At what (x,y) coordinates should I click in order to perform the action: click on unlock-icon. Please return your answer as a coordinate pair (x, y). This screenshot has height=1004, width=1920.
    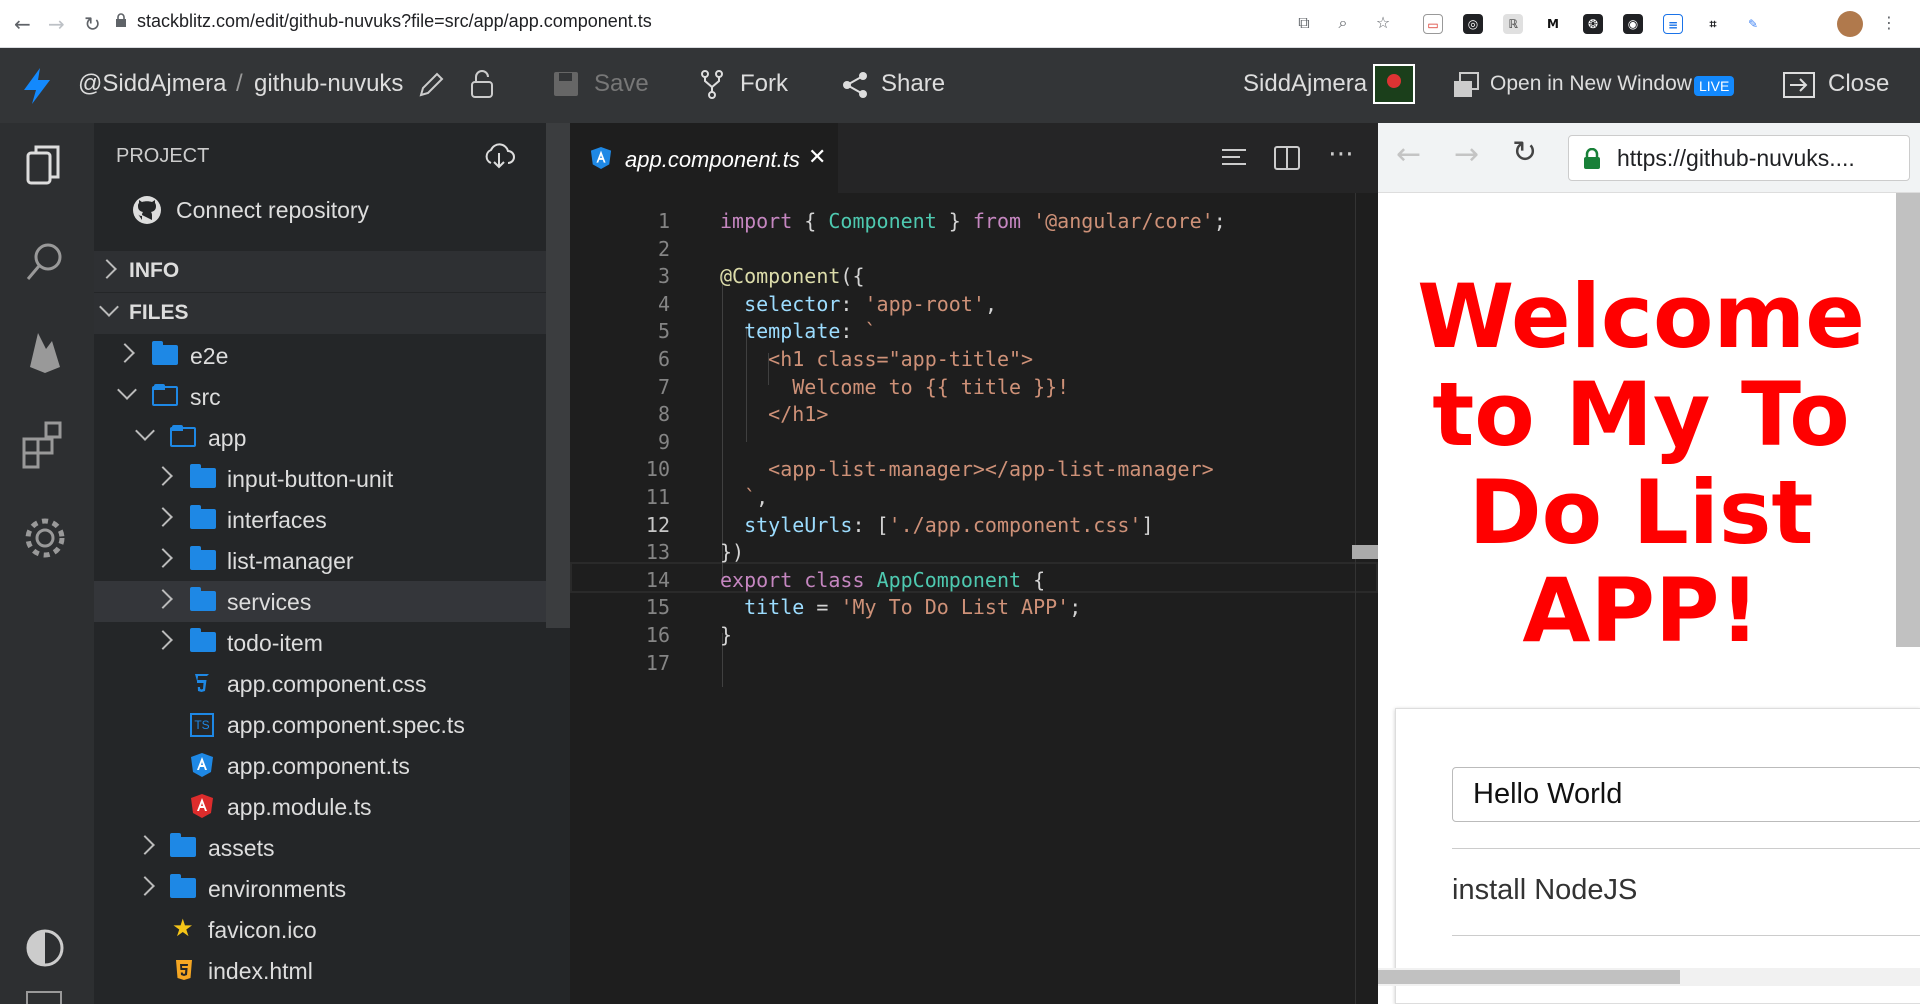
    Looking at the image, I should click on (482, 84).